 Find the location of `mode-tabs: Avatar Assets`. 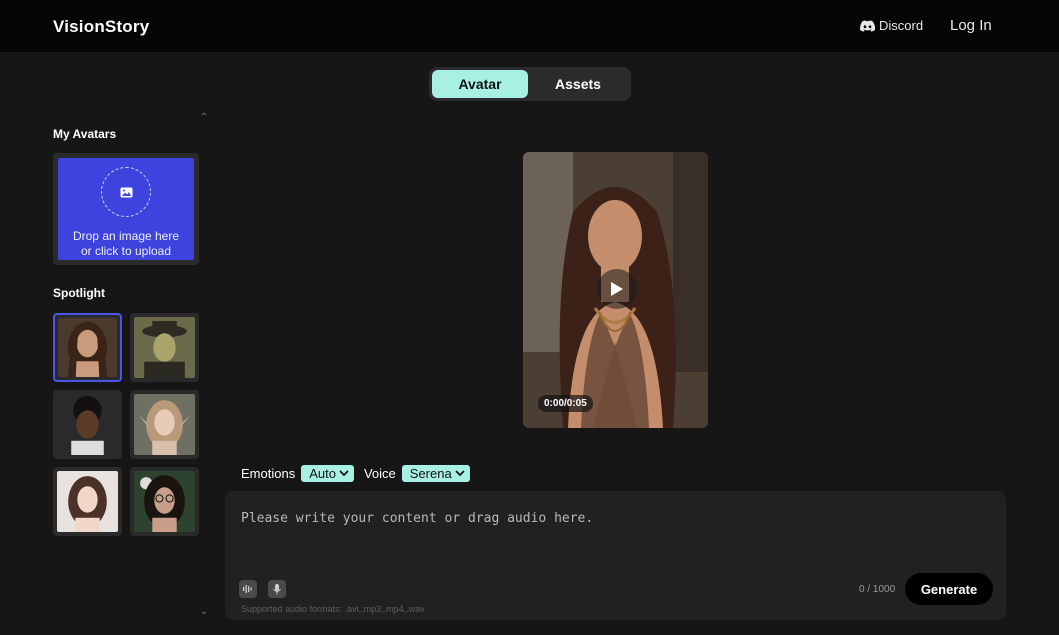

mode-tabs: Avatar Assets is located at coordinates (530, 84).